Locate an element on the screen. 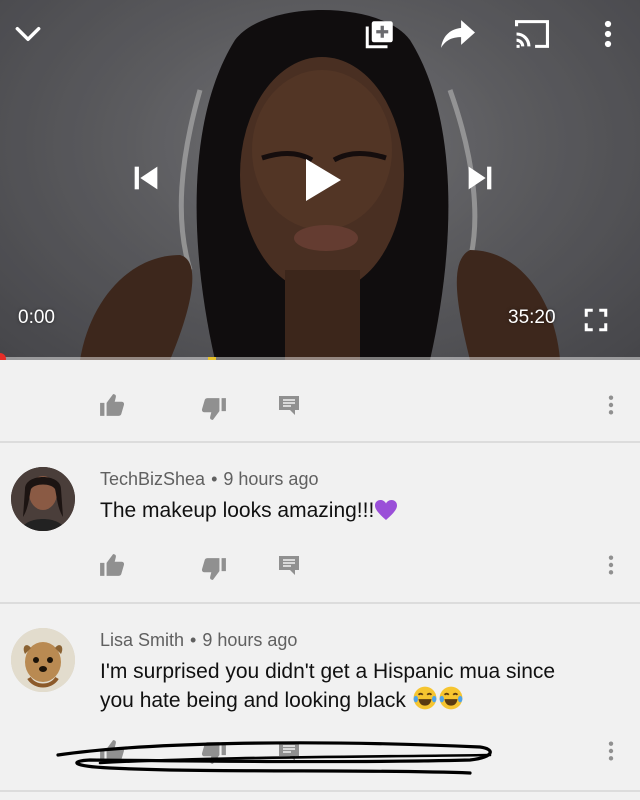 The height and width of the screenshot is (800, 640). previous-button is located at coordinates (146, 178).